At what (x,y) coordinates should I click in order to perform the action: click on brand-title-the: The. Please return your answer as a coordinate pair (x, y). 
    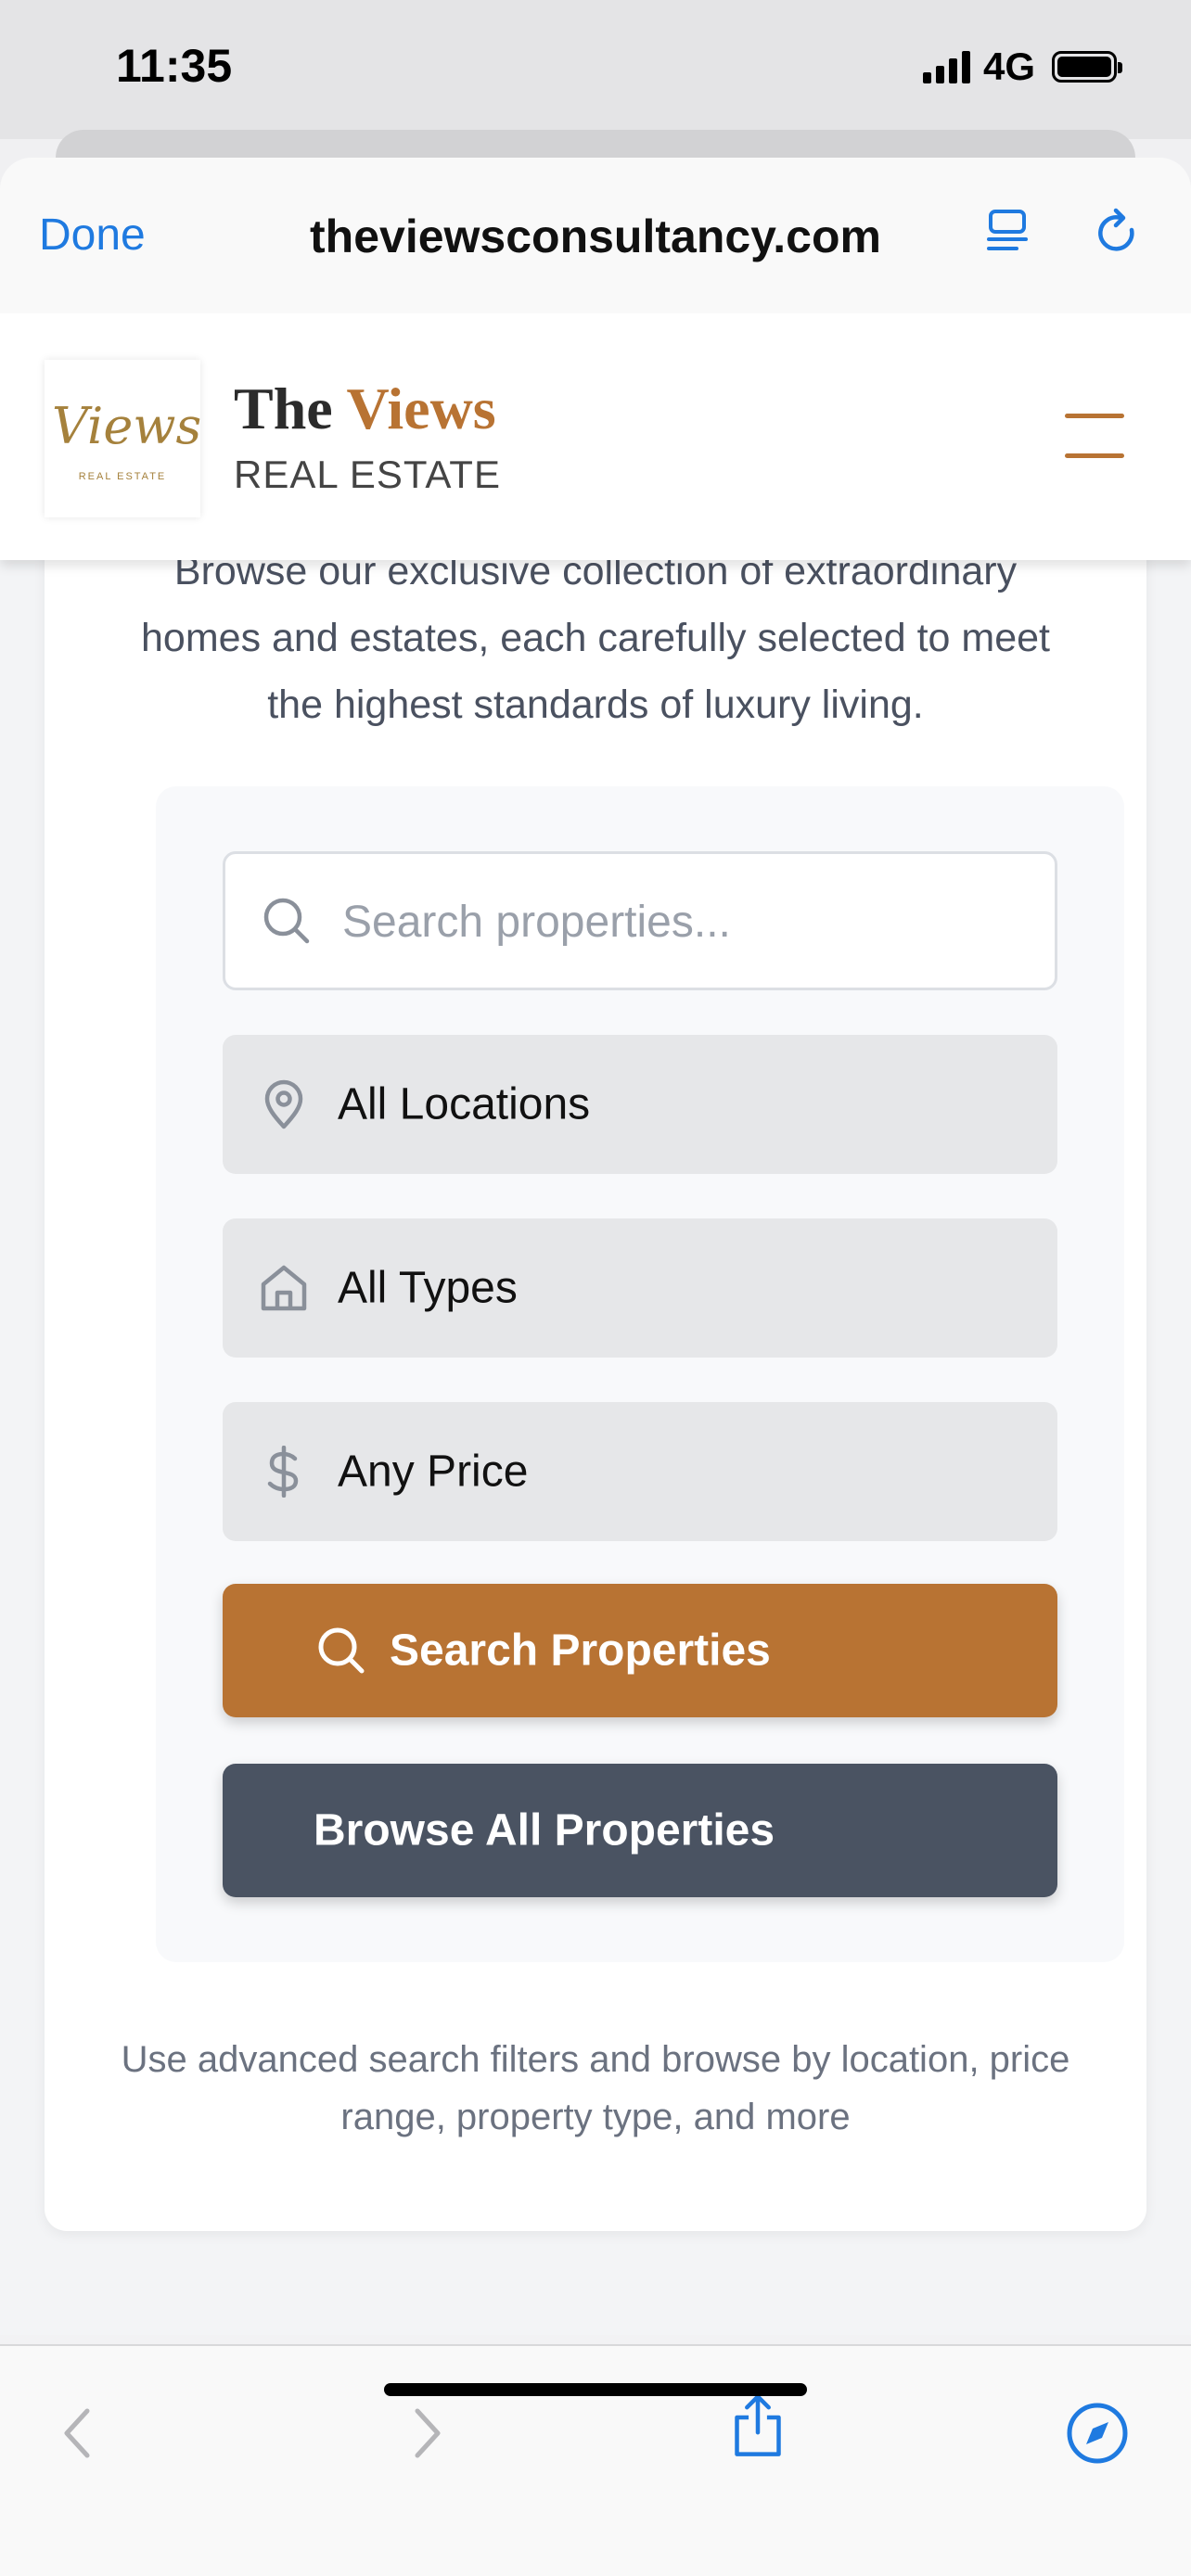
    Looking at the image, I should click on (290, 408).